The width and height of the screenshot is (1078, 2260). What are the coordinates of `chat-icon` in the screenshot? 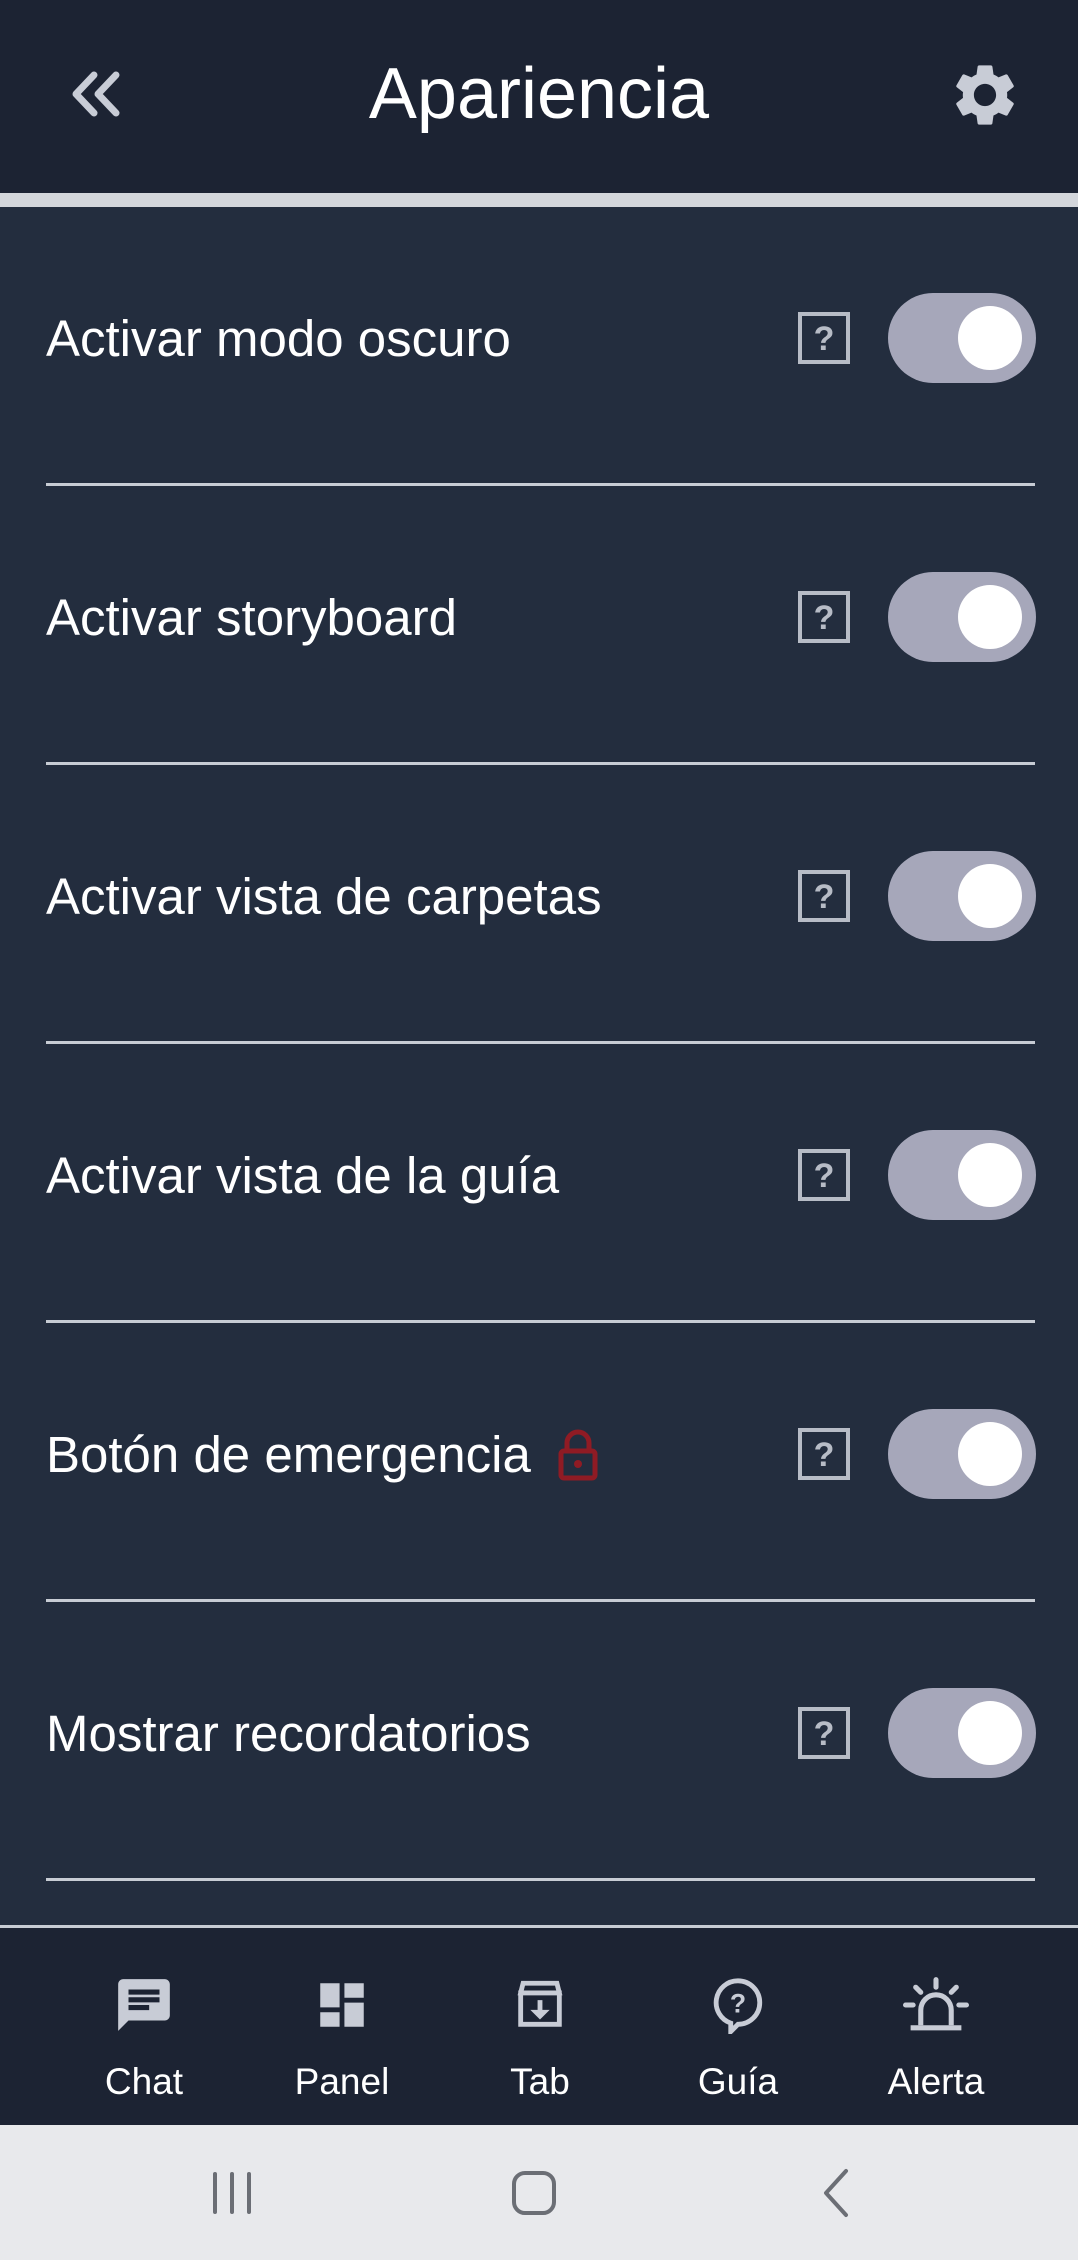 It's located at (144, 2005).